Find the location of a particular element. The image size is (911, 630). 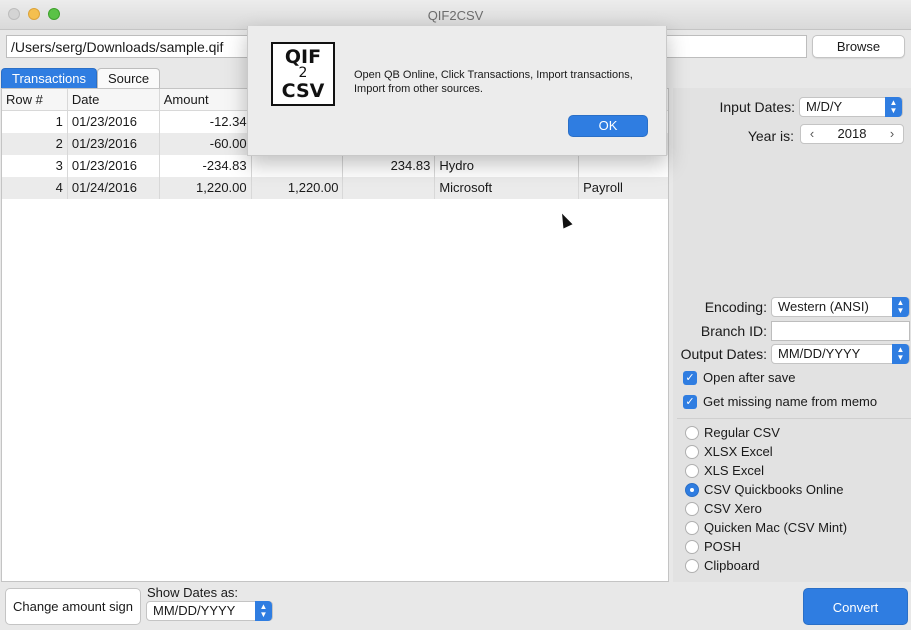

format-radio-quicken-mac: Quicken Mac (CSV Mint) is located at coordinates (766, 527).